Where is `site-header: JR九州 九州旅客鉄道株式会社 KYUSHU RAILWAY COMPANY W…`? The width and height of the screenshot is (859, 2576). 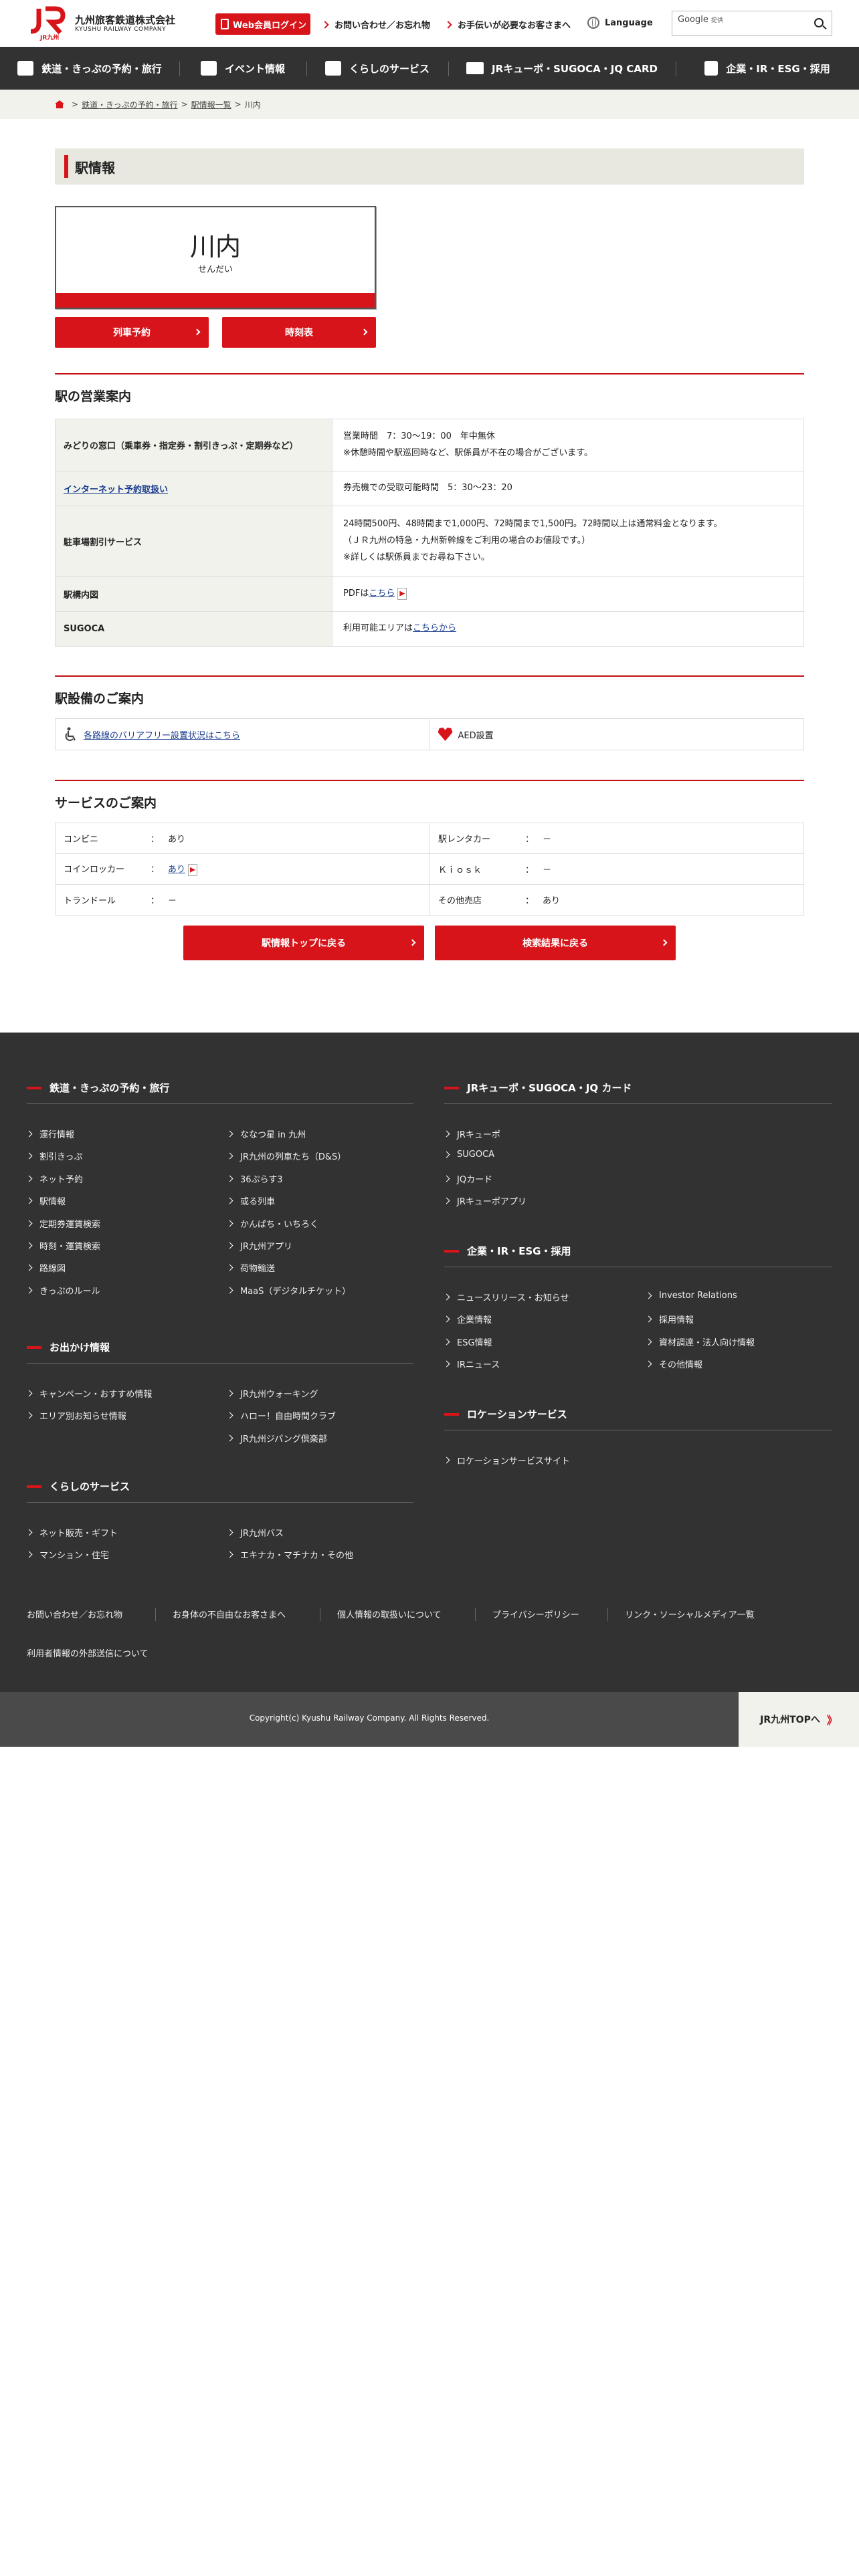
site-header: JR九州 九州旅客鉄道株式会社 KYUSHU RAILWAY COMPANY W… is located at coordinates (429, 24).